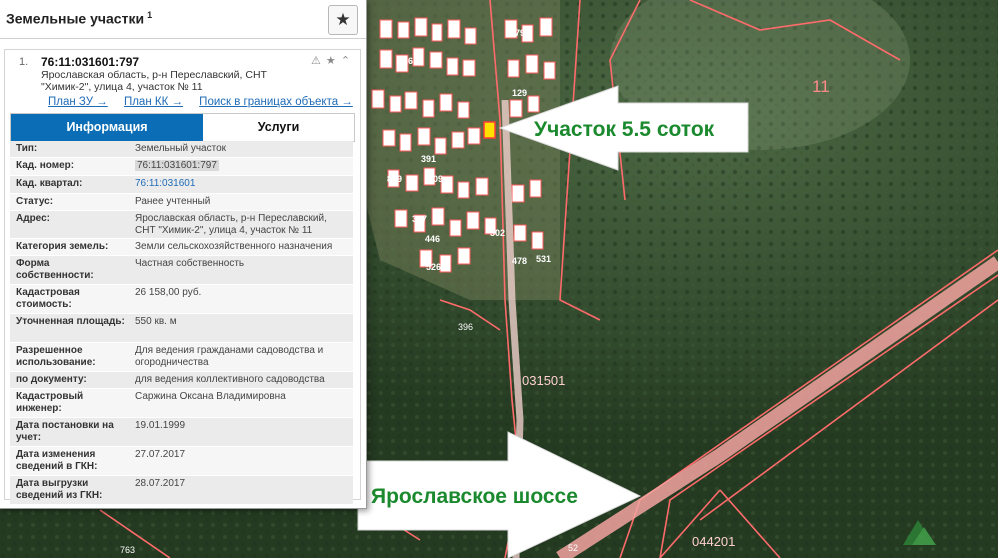  What do you see at coordinates (543, 380) in the screenshot?
I see `quarter-label: 031501` at bounding box center [543, 380].